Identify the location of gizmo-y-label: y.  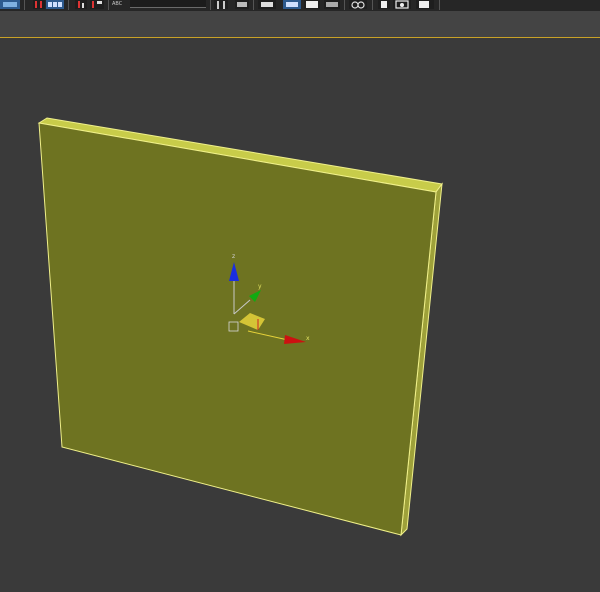
(260, 286).